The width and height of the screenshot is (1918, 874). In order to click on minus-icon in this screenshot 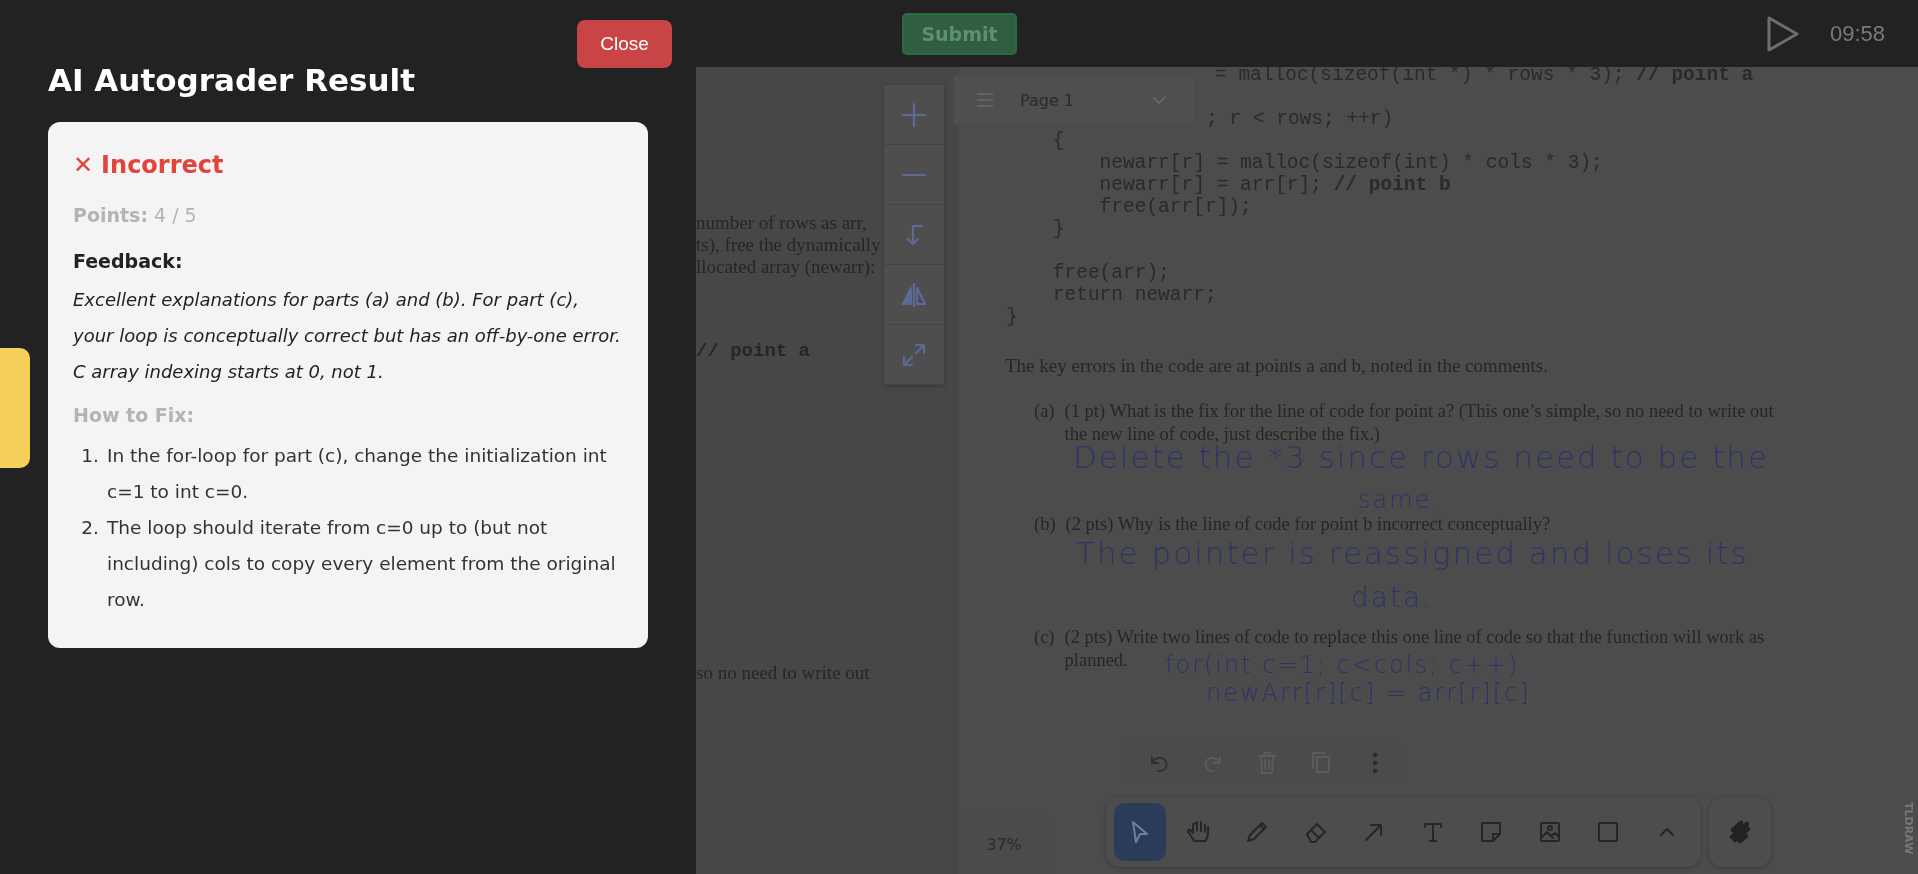, I will do `click(914, 174)`.